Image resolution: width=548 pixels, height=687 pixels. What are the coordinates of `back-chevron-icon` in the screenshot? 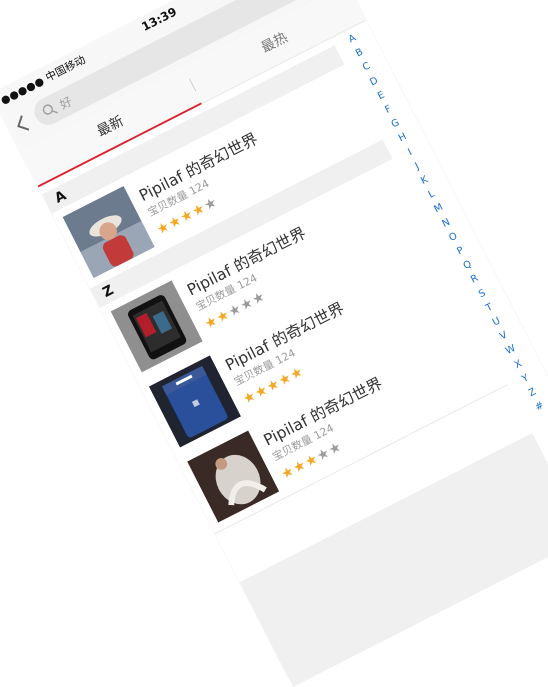 It's located at (22, 123).